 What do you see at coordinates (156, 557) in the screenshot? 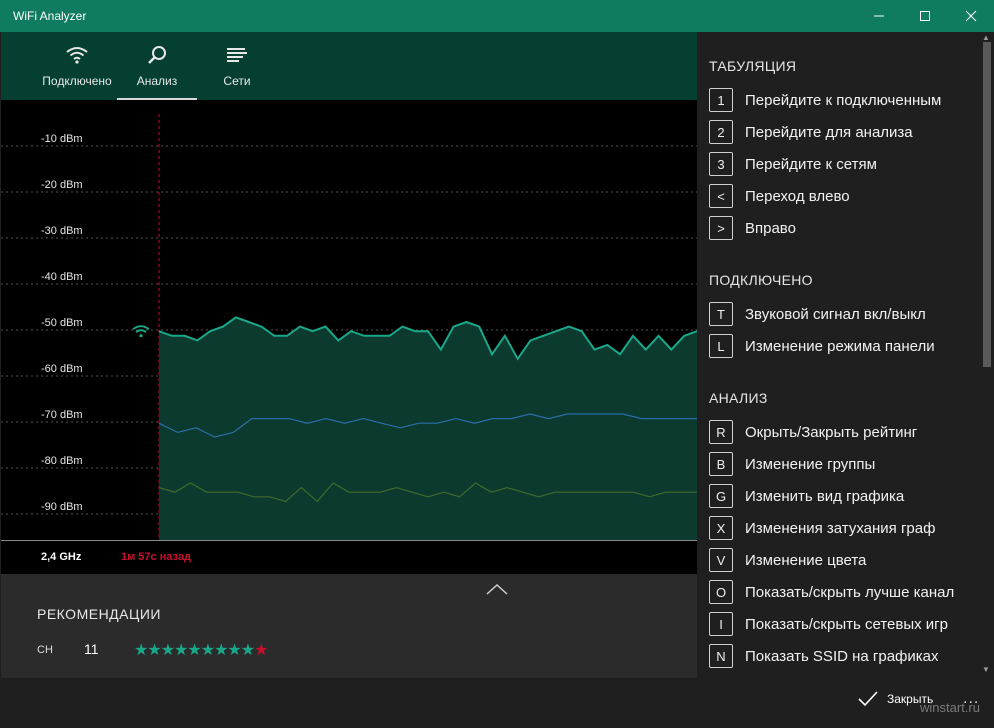
I see `time-ago-label: 1м 57с назад` at bounding box center [156, 557].